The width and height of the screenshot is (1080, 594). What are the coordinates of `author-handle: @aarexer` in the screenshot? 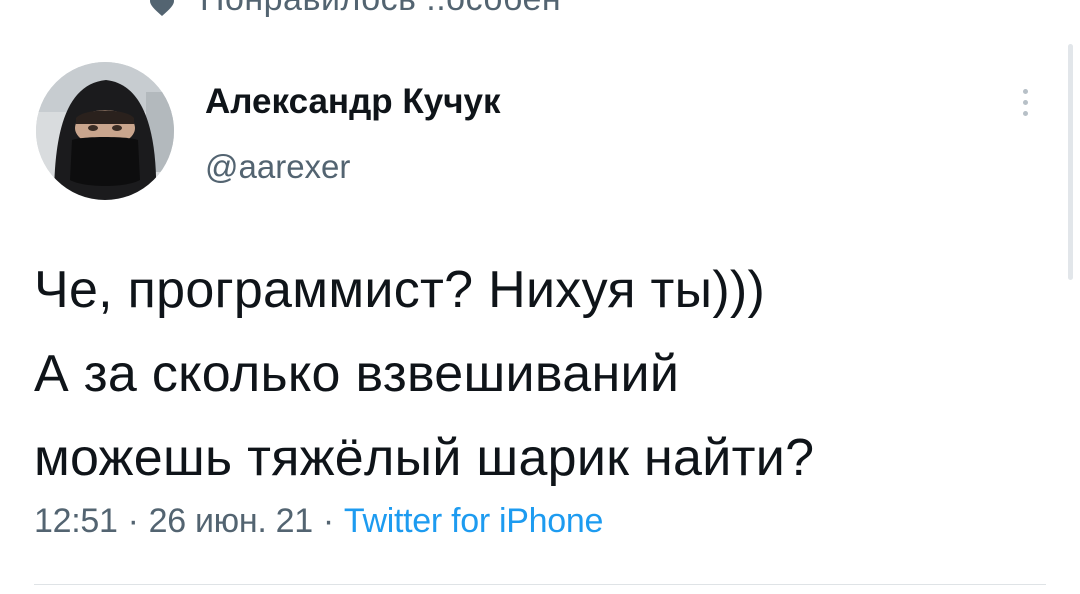 It's located at (277, 167).